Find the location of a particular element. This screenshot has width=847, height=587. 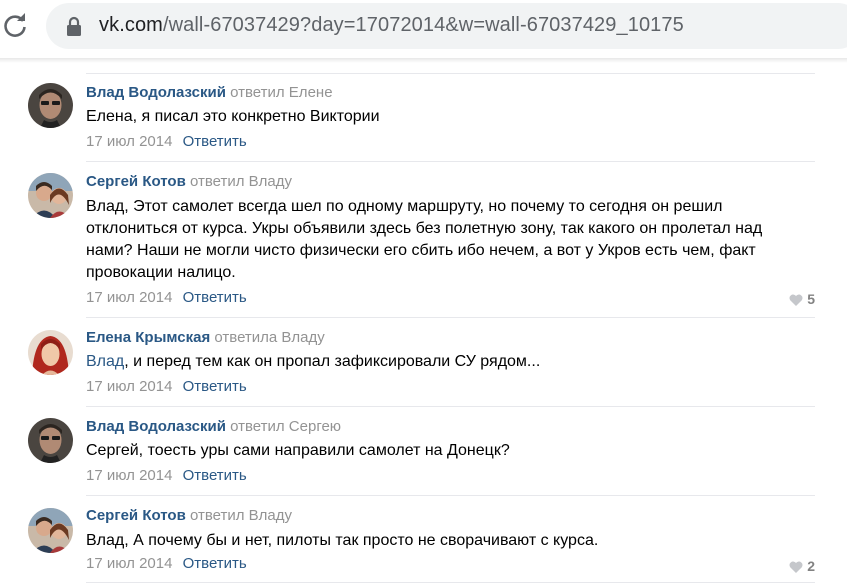

comment-header: Влад Водолазский ответил Сергею is located at coordinates (213, 427).